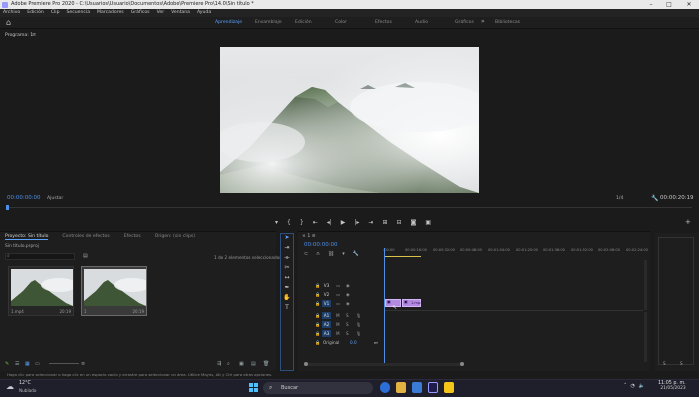 This screenshot has height=397, width=699. Describe the element at coordinates (645, 337) in the screenshot. I see `audio-vertical-scrollbar` at that location.